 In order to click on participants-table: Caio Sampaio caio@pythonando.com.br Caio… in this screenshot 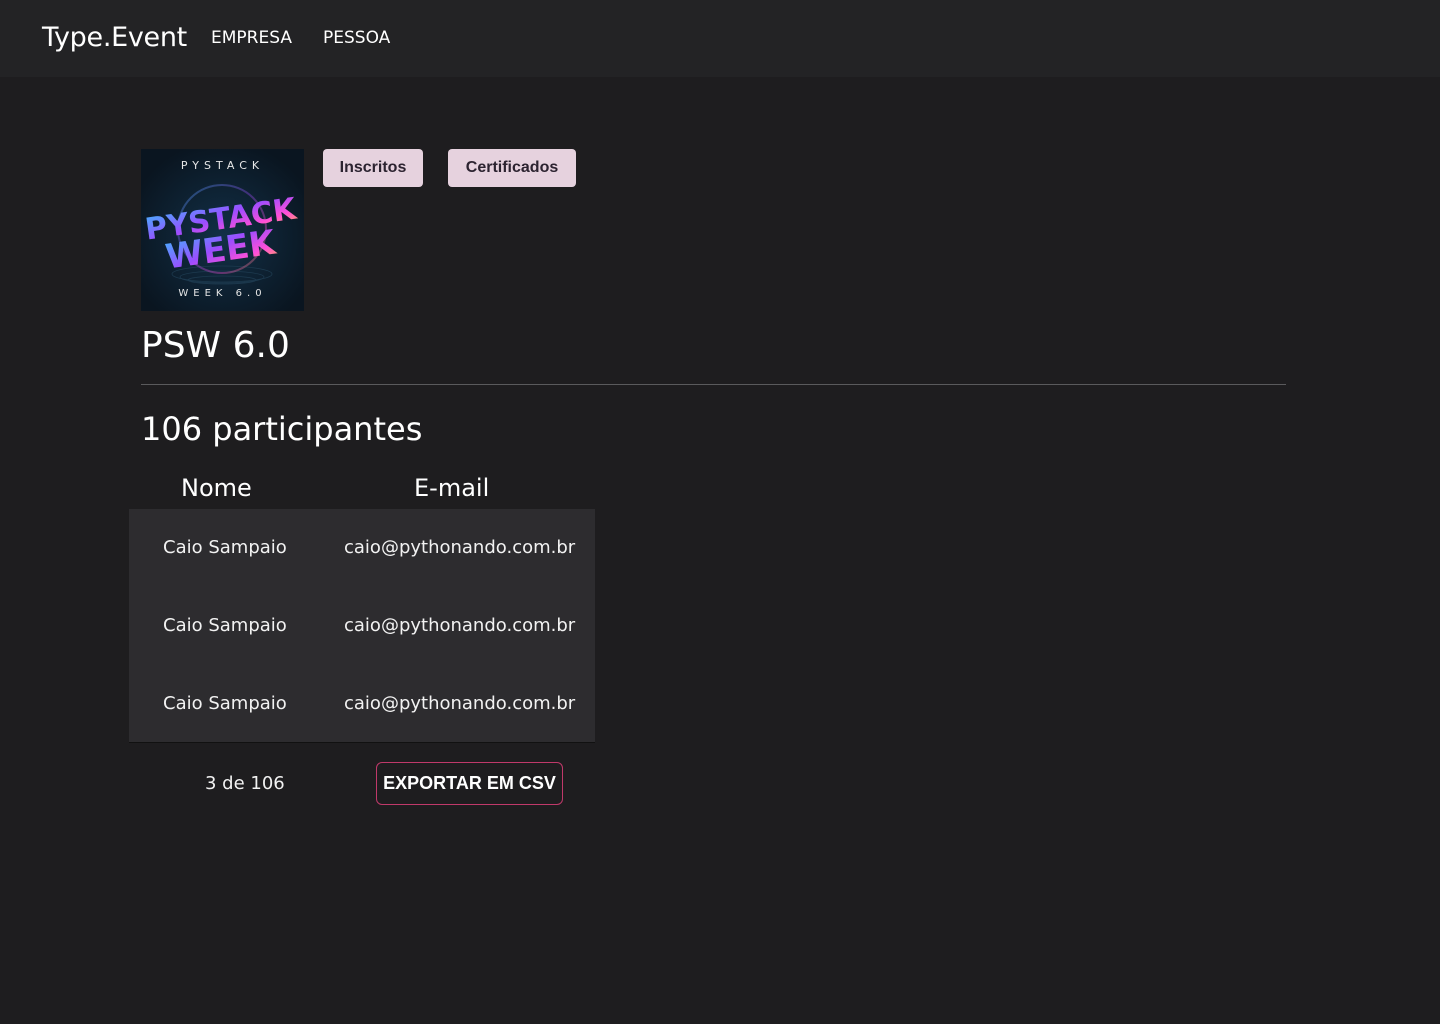, I will do `click(362, 626)`.